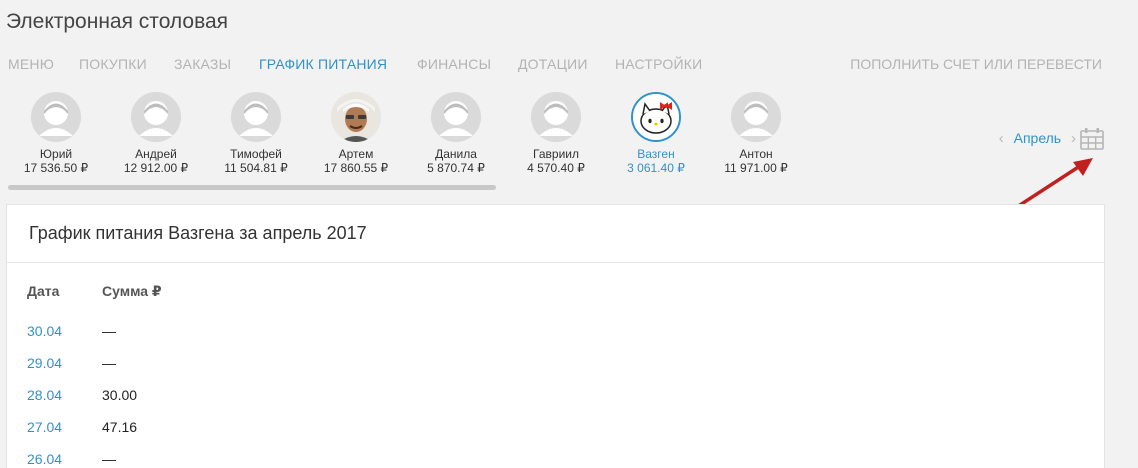 The image size is (1138, 468). I want to click on column-header-sum: Сумма ₽, so click(132, 291).